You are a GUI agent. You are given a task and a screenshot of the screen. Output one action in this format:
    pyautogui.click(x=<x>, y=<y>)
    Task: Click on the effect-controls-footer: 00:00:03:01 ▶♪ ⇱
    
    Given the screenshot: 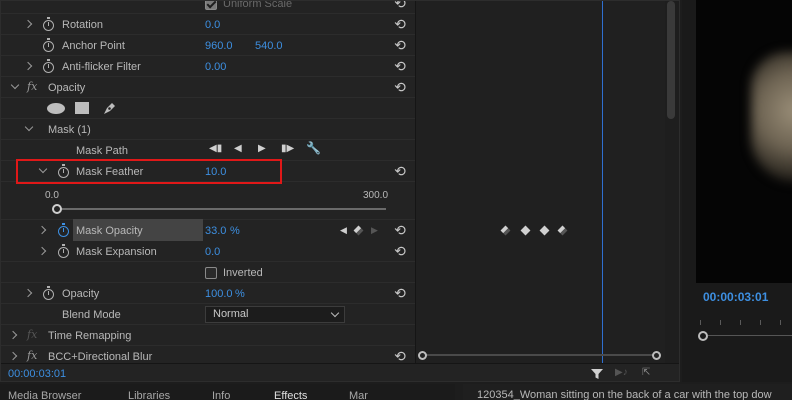 What is the action you would take?
    pyautogui.click(x=340, y=372)
    